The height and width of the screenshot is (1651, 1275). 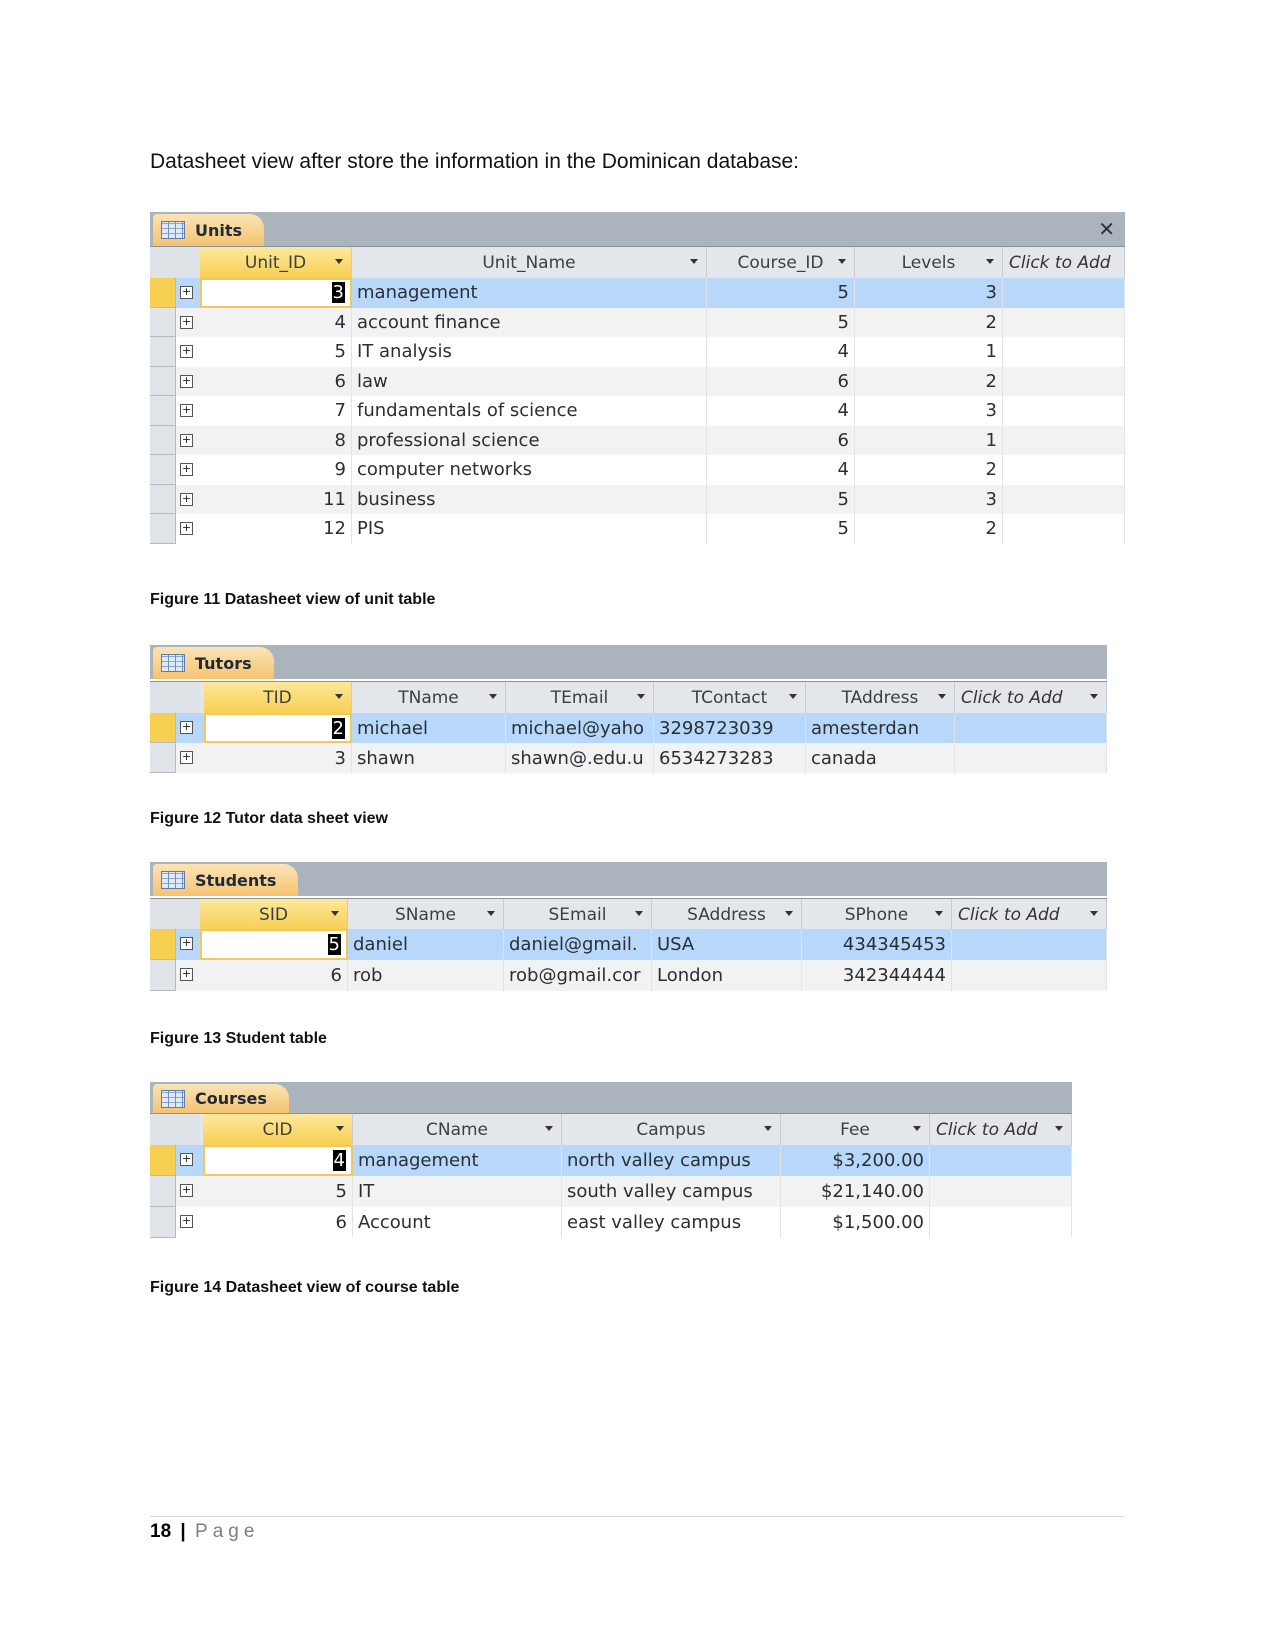 I want to click on cell-semail: daniel@gmail., so click(x=578, y=944).